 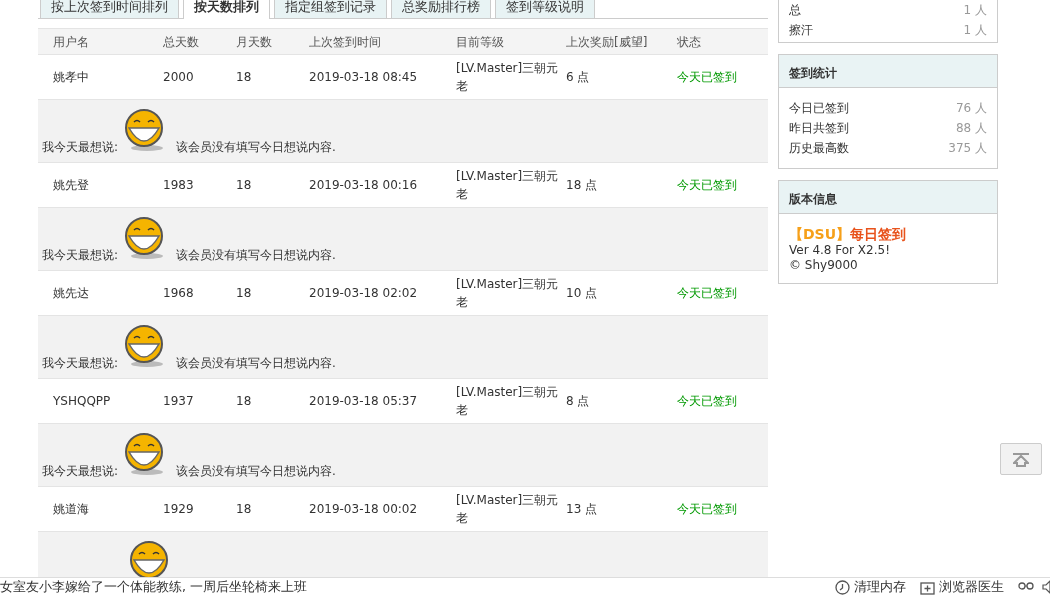 What do you see at coordinates (801, 30) in the screenshot?
I see `stat-label: 擦汗` at bounding box center [801, 30].